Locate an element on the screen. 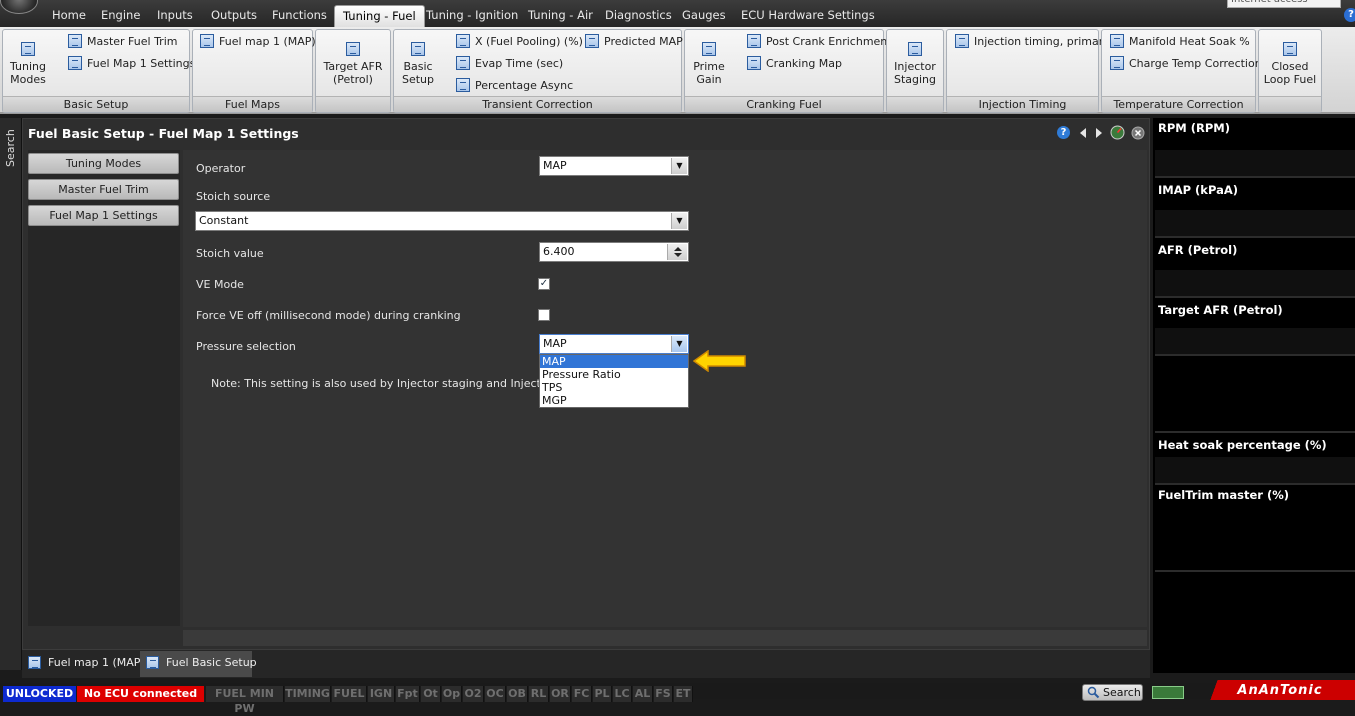 Image resolution: width=1355 pixels, height=716 pixels. flag-or: OR is located at coordinates (560, 694).